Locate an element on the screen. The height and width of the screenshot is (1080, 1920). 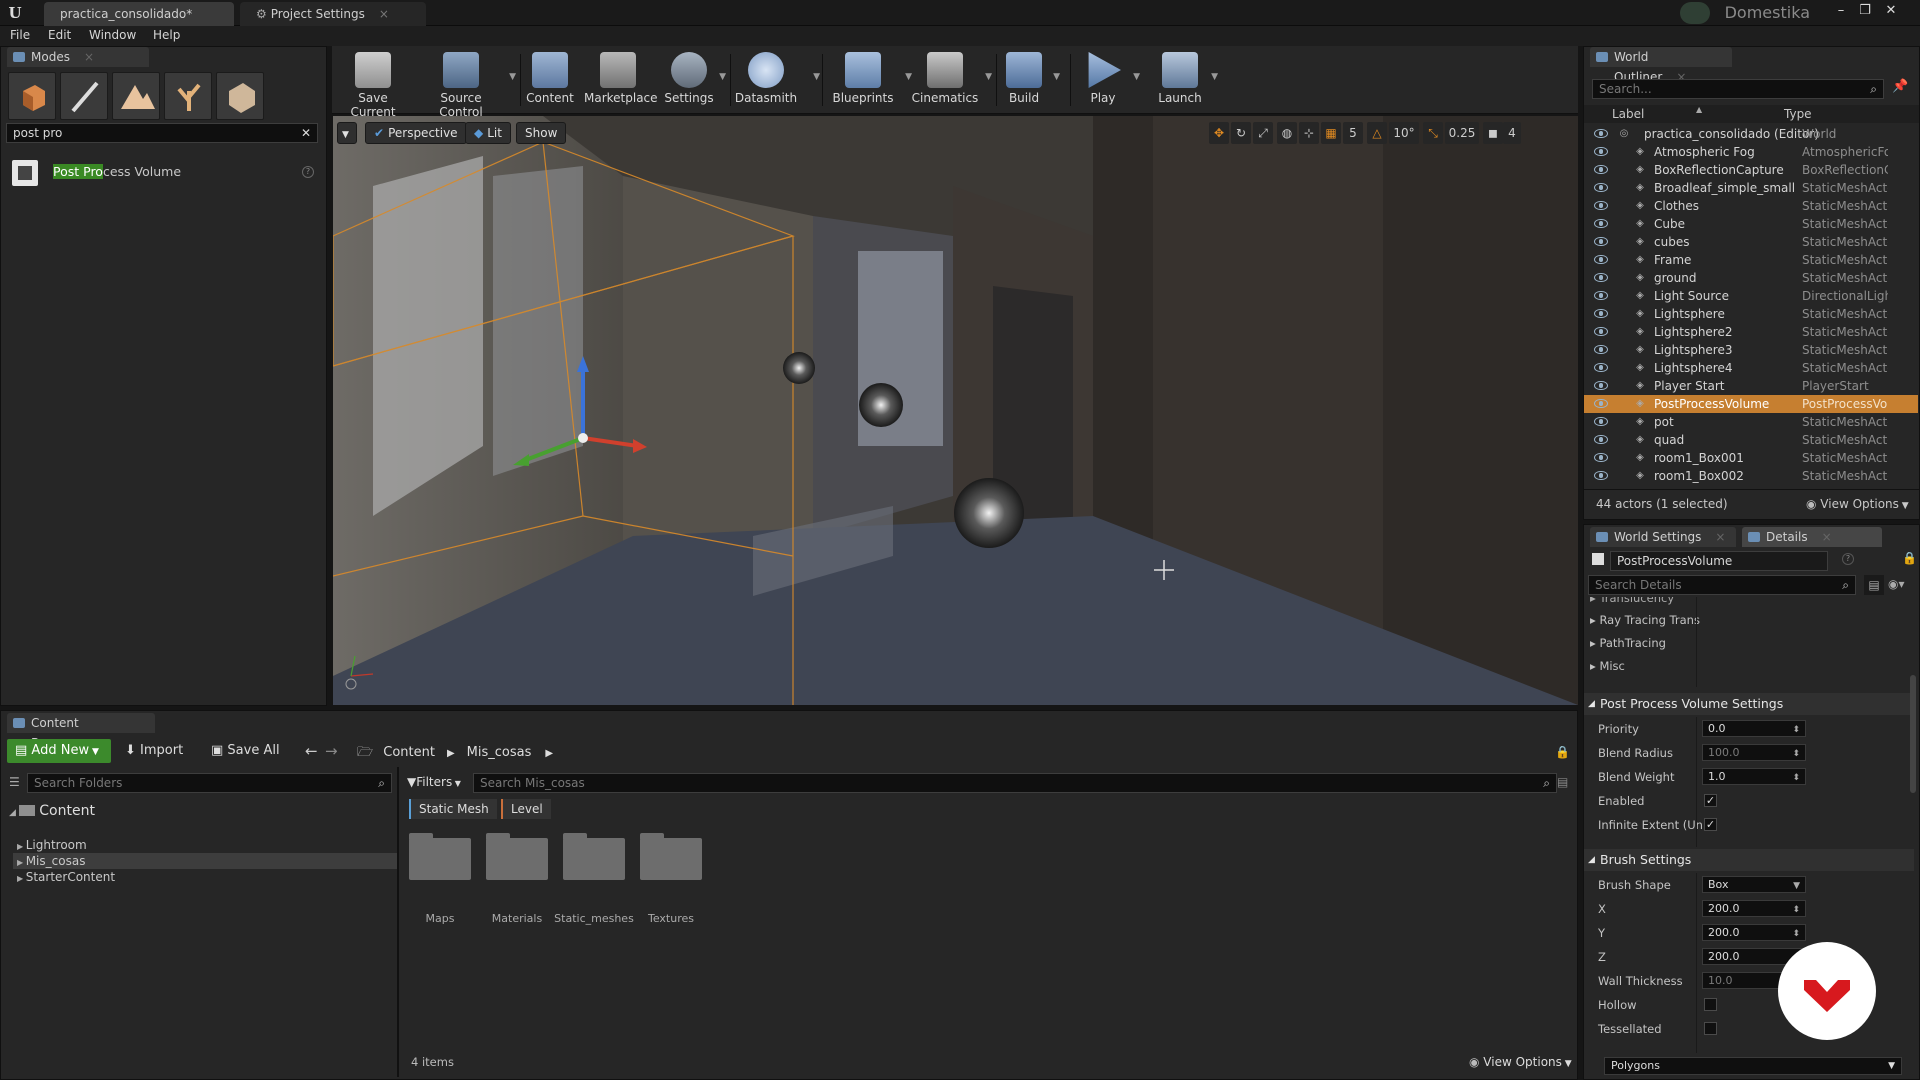
polygons-select: Polygons ▼ is located at coordinates (1753, 1066).